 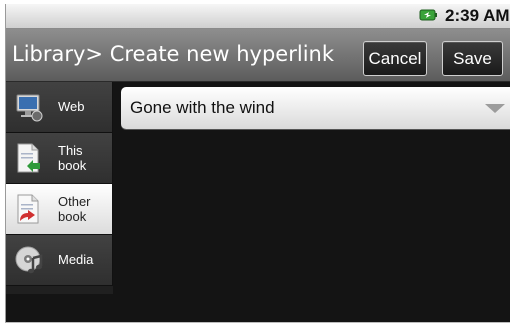 What do you see at coordinates (28, 209) in the screenshot?
I see `document-red-arrow-icon` at bounding box center [28, 209].